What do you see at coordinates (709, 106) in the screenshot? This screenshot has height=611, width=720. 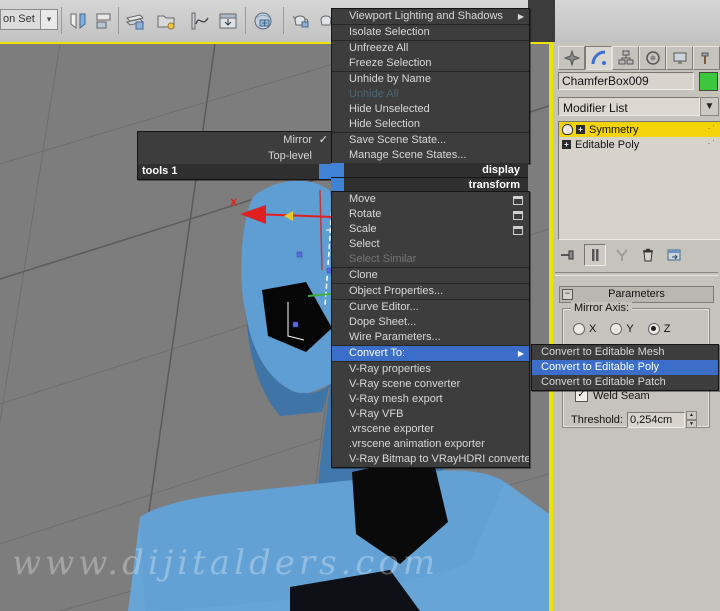 I see `chevron-down-icon: ▼` at bounding box center [709, 106].